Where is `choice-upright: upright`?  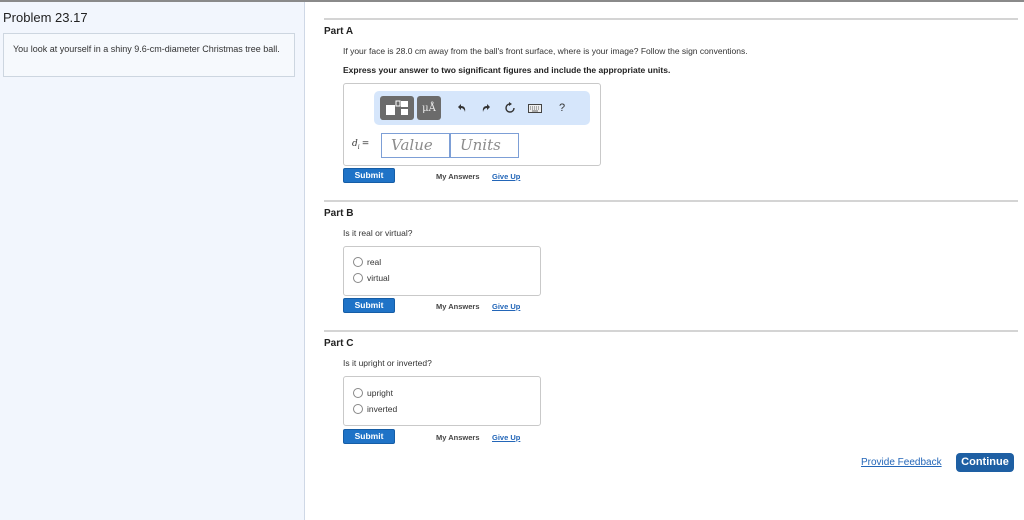
choice-upright: upright is located at coordinates (373, 393).